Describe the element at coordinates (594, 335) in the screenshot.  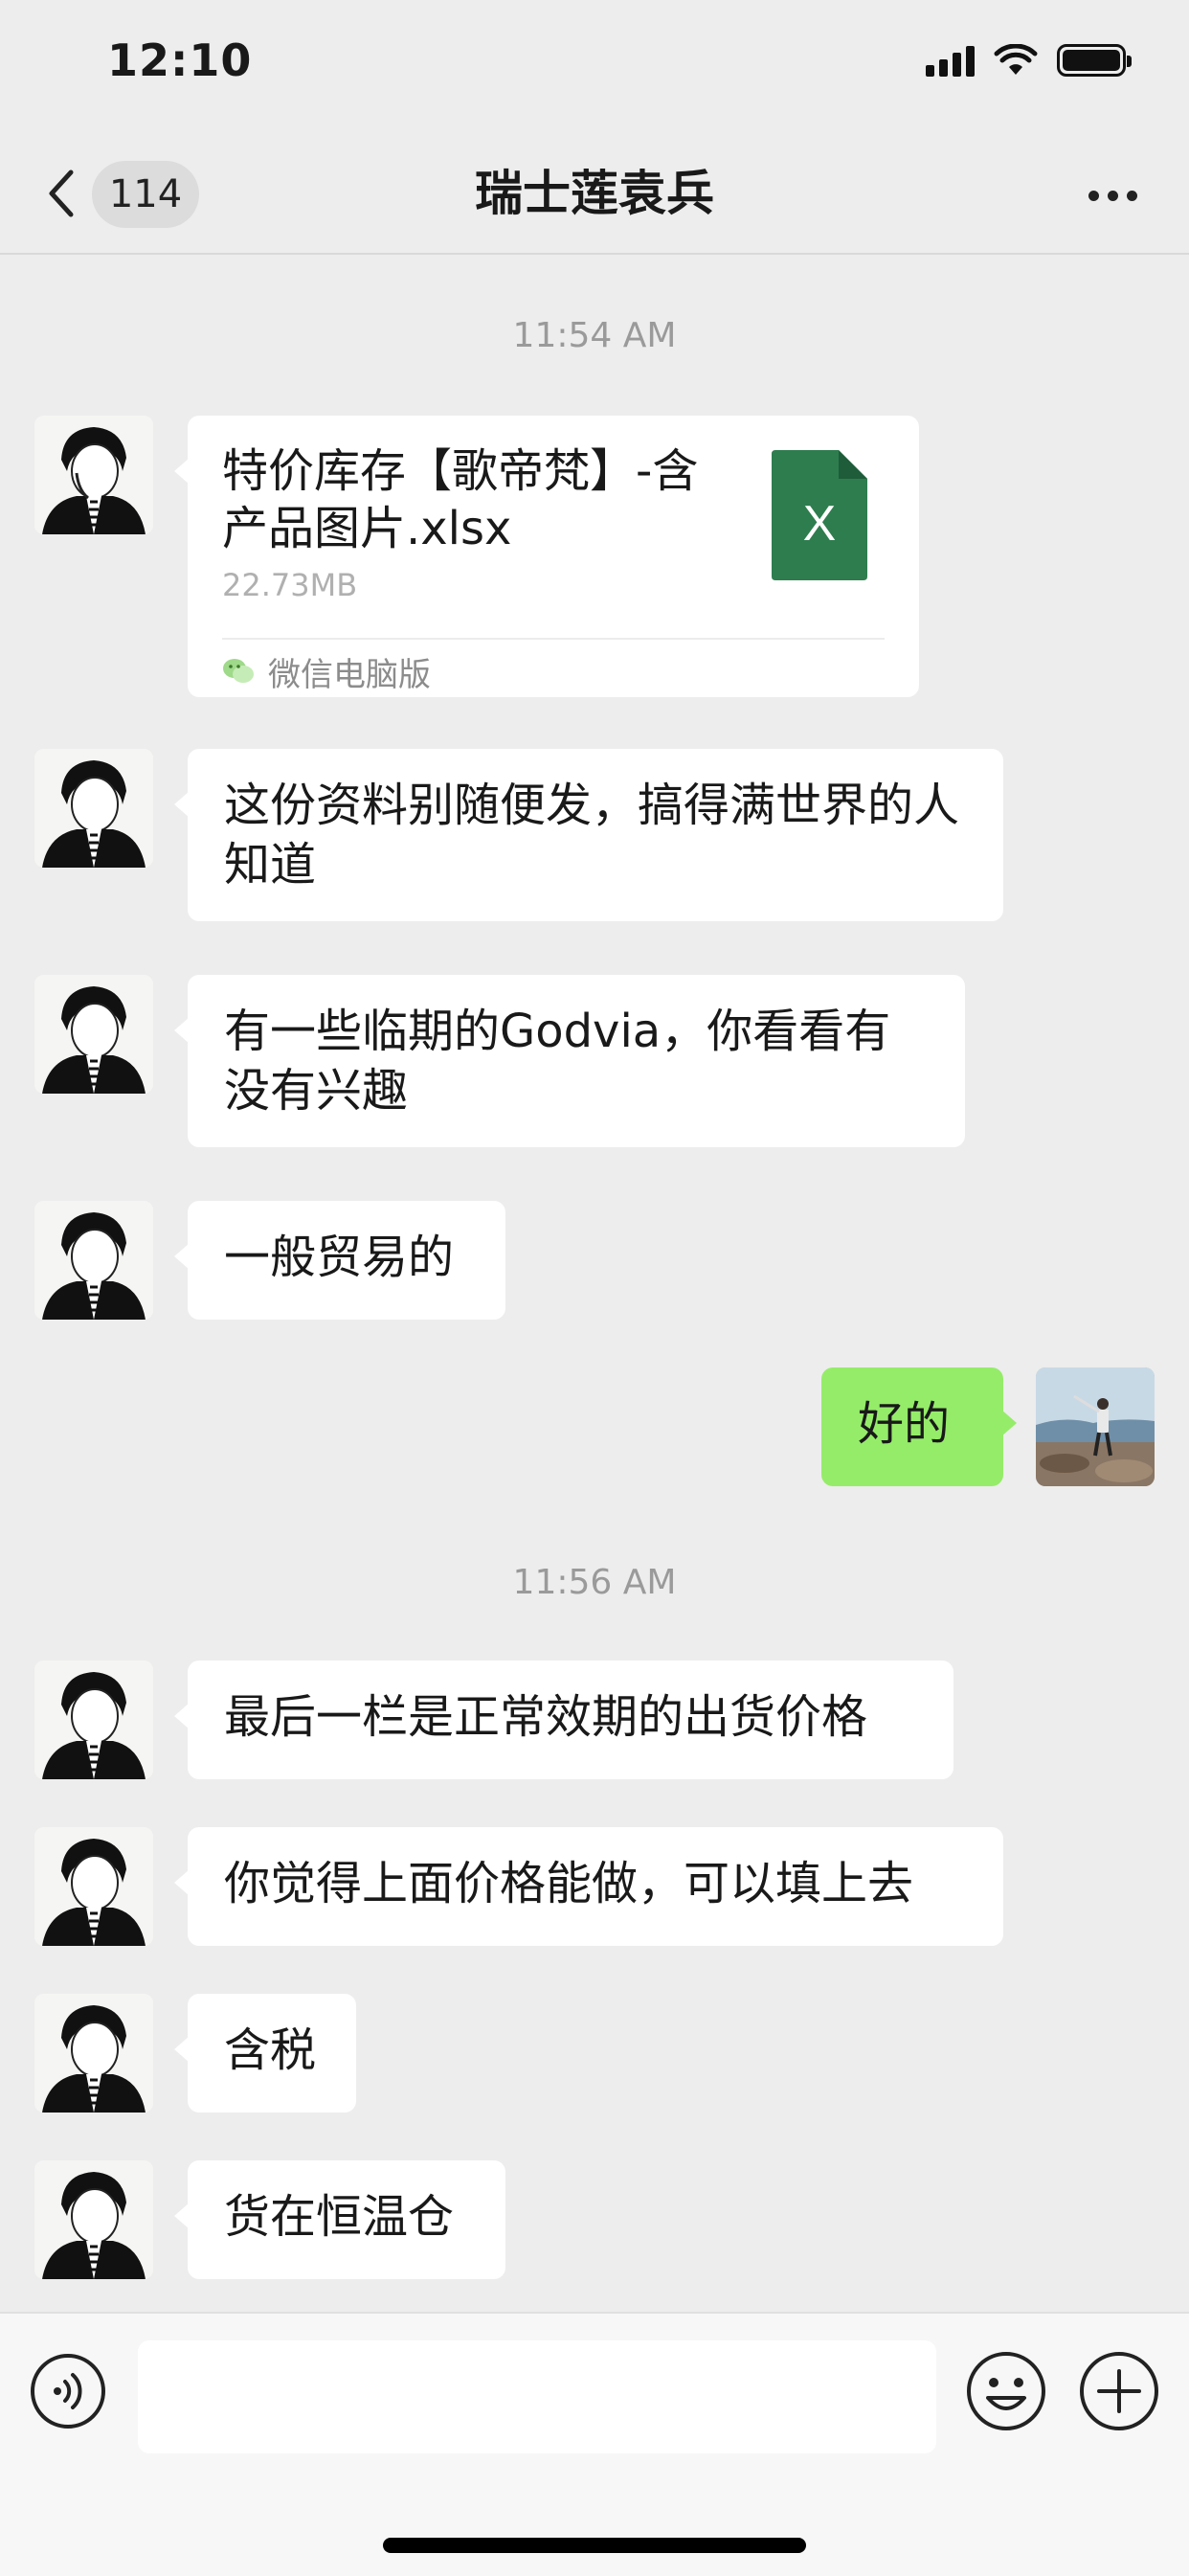
I see `message-timestamp: 11:54 AM` at that location.